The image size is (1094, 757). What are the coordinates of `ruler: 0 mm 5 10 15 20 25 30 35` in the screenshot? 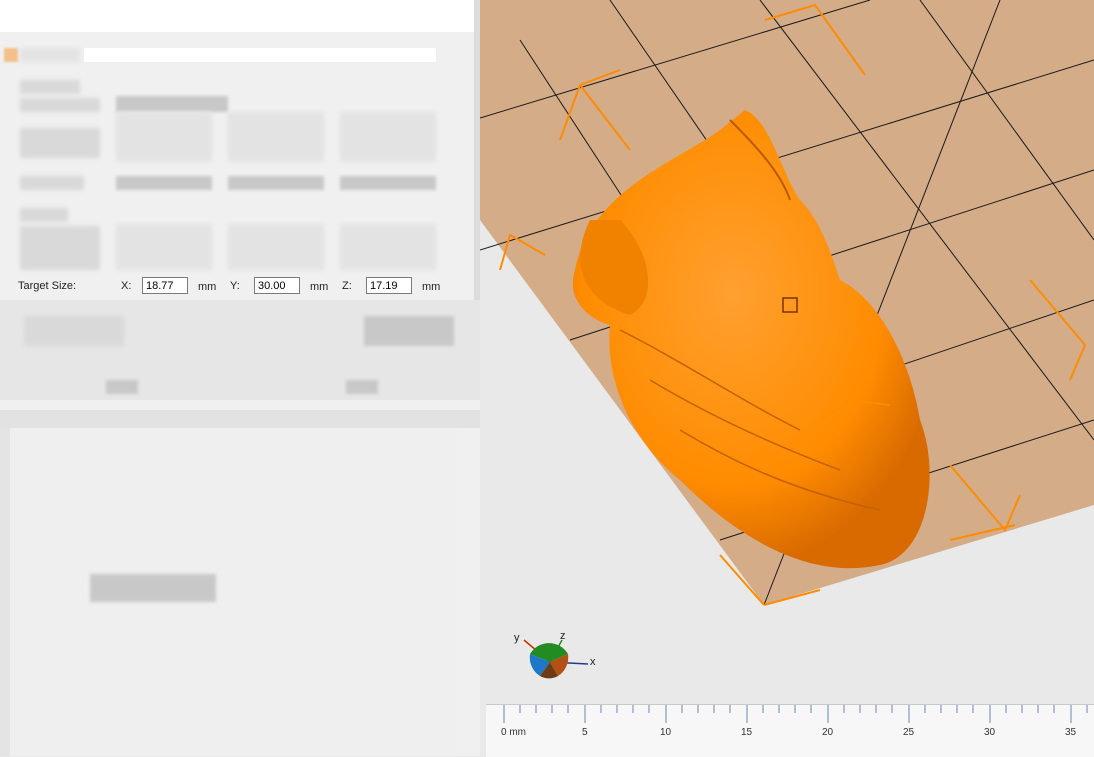 It's located at (790, 730).